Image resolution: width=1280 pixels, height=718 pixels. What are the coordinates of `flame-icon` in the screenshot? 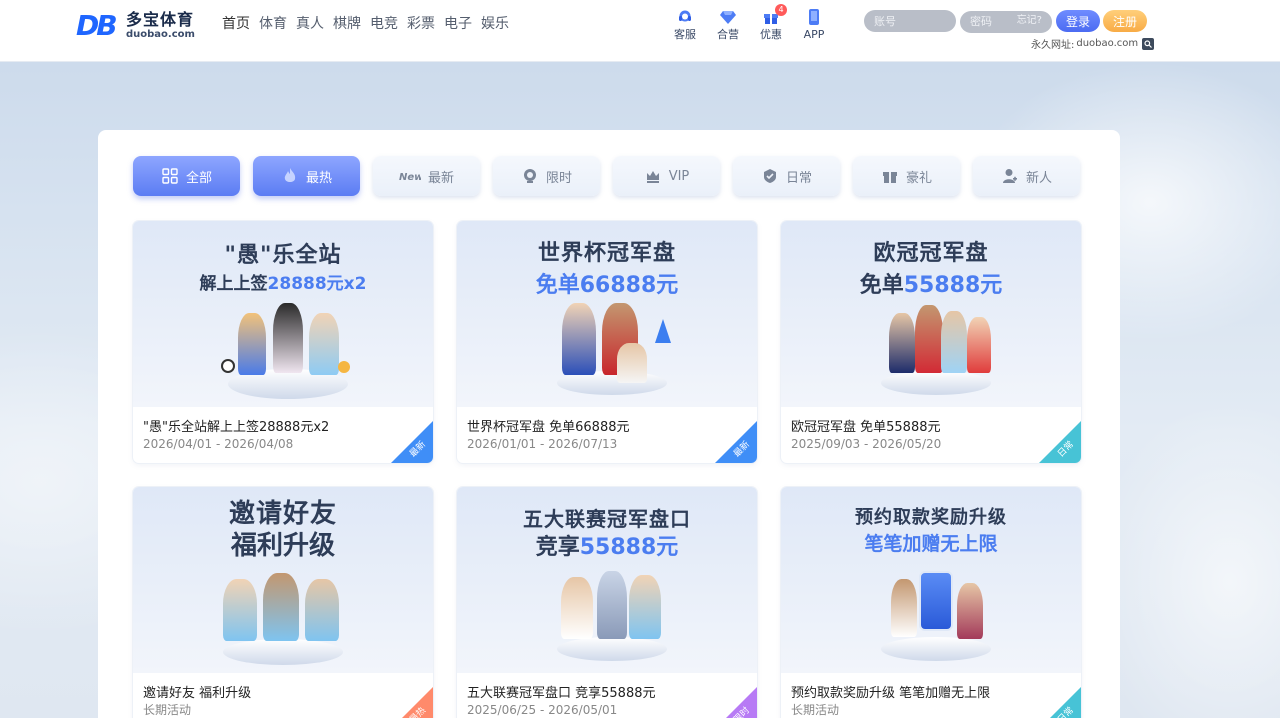 It's located at (290, 176).